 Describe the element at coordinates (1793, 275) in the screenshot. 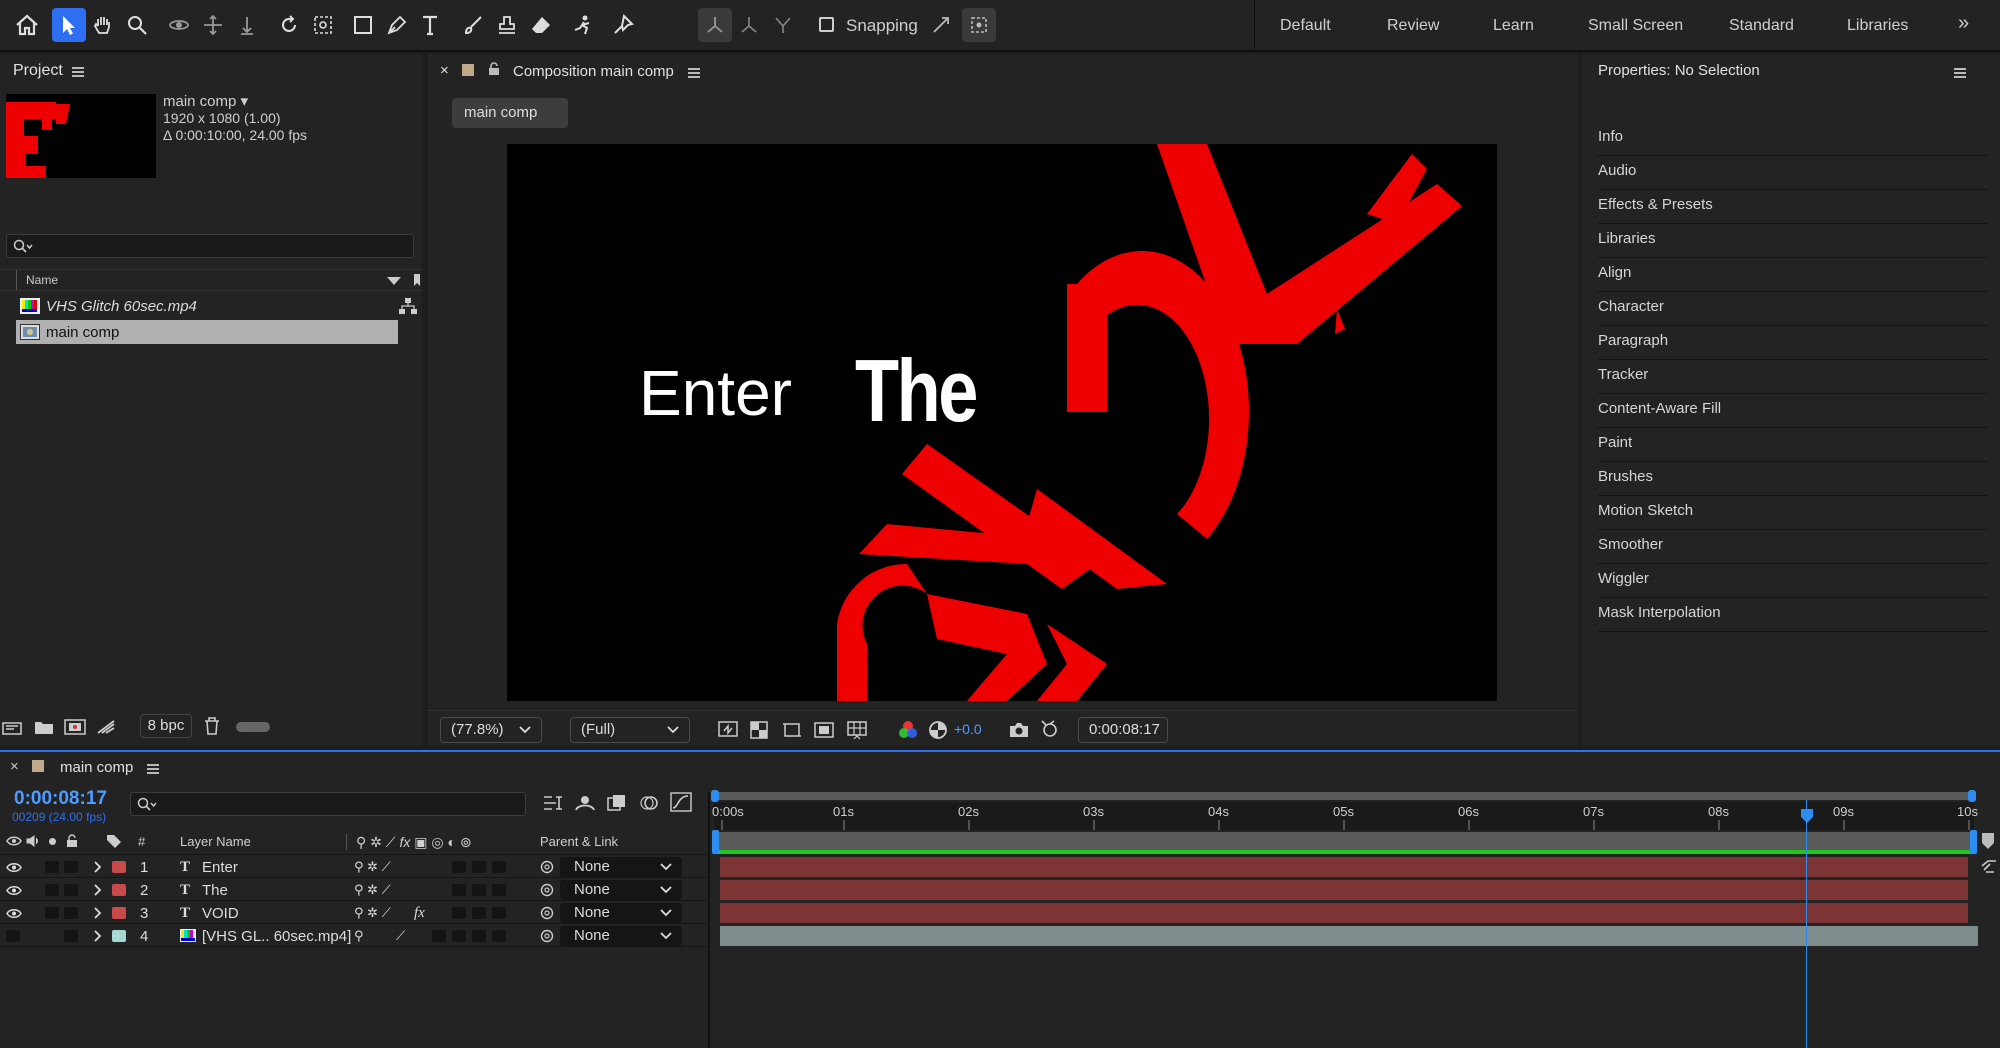

I see `panel-item-align: Align` at that location.